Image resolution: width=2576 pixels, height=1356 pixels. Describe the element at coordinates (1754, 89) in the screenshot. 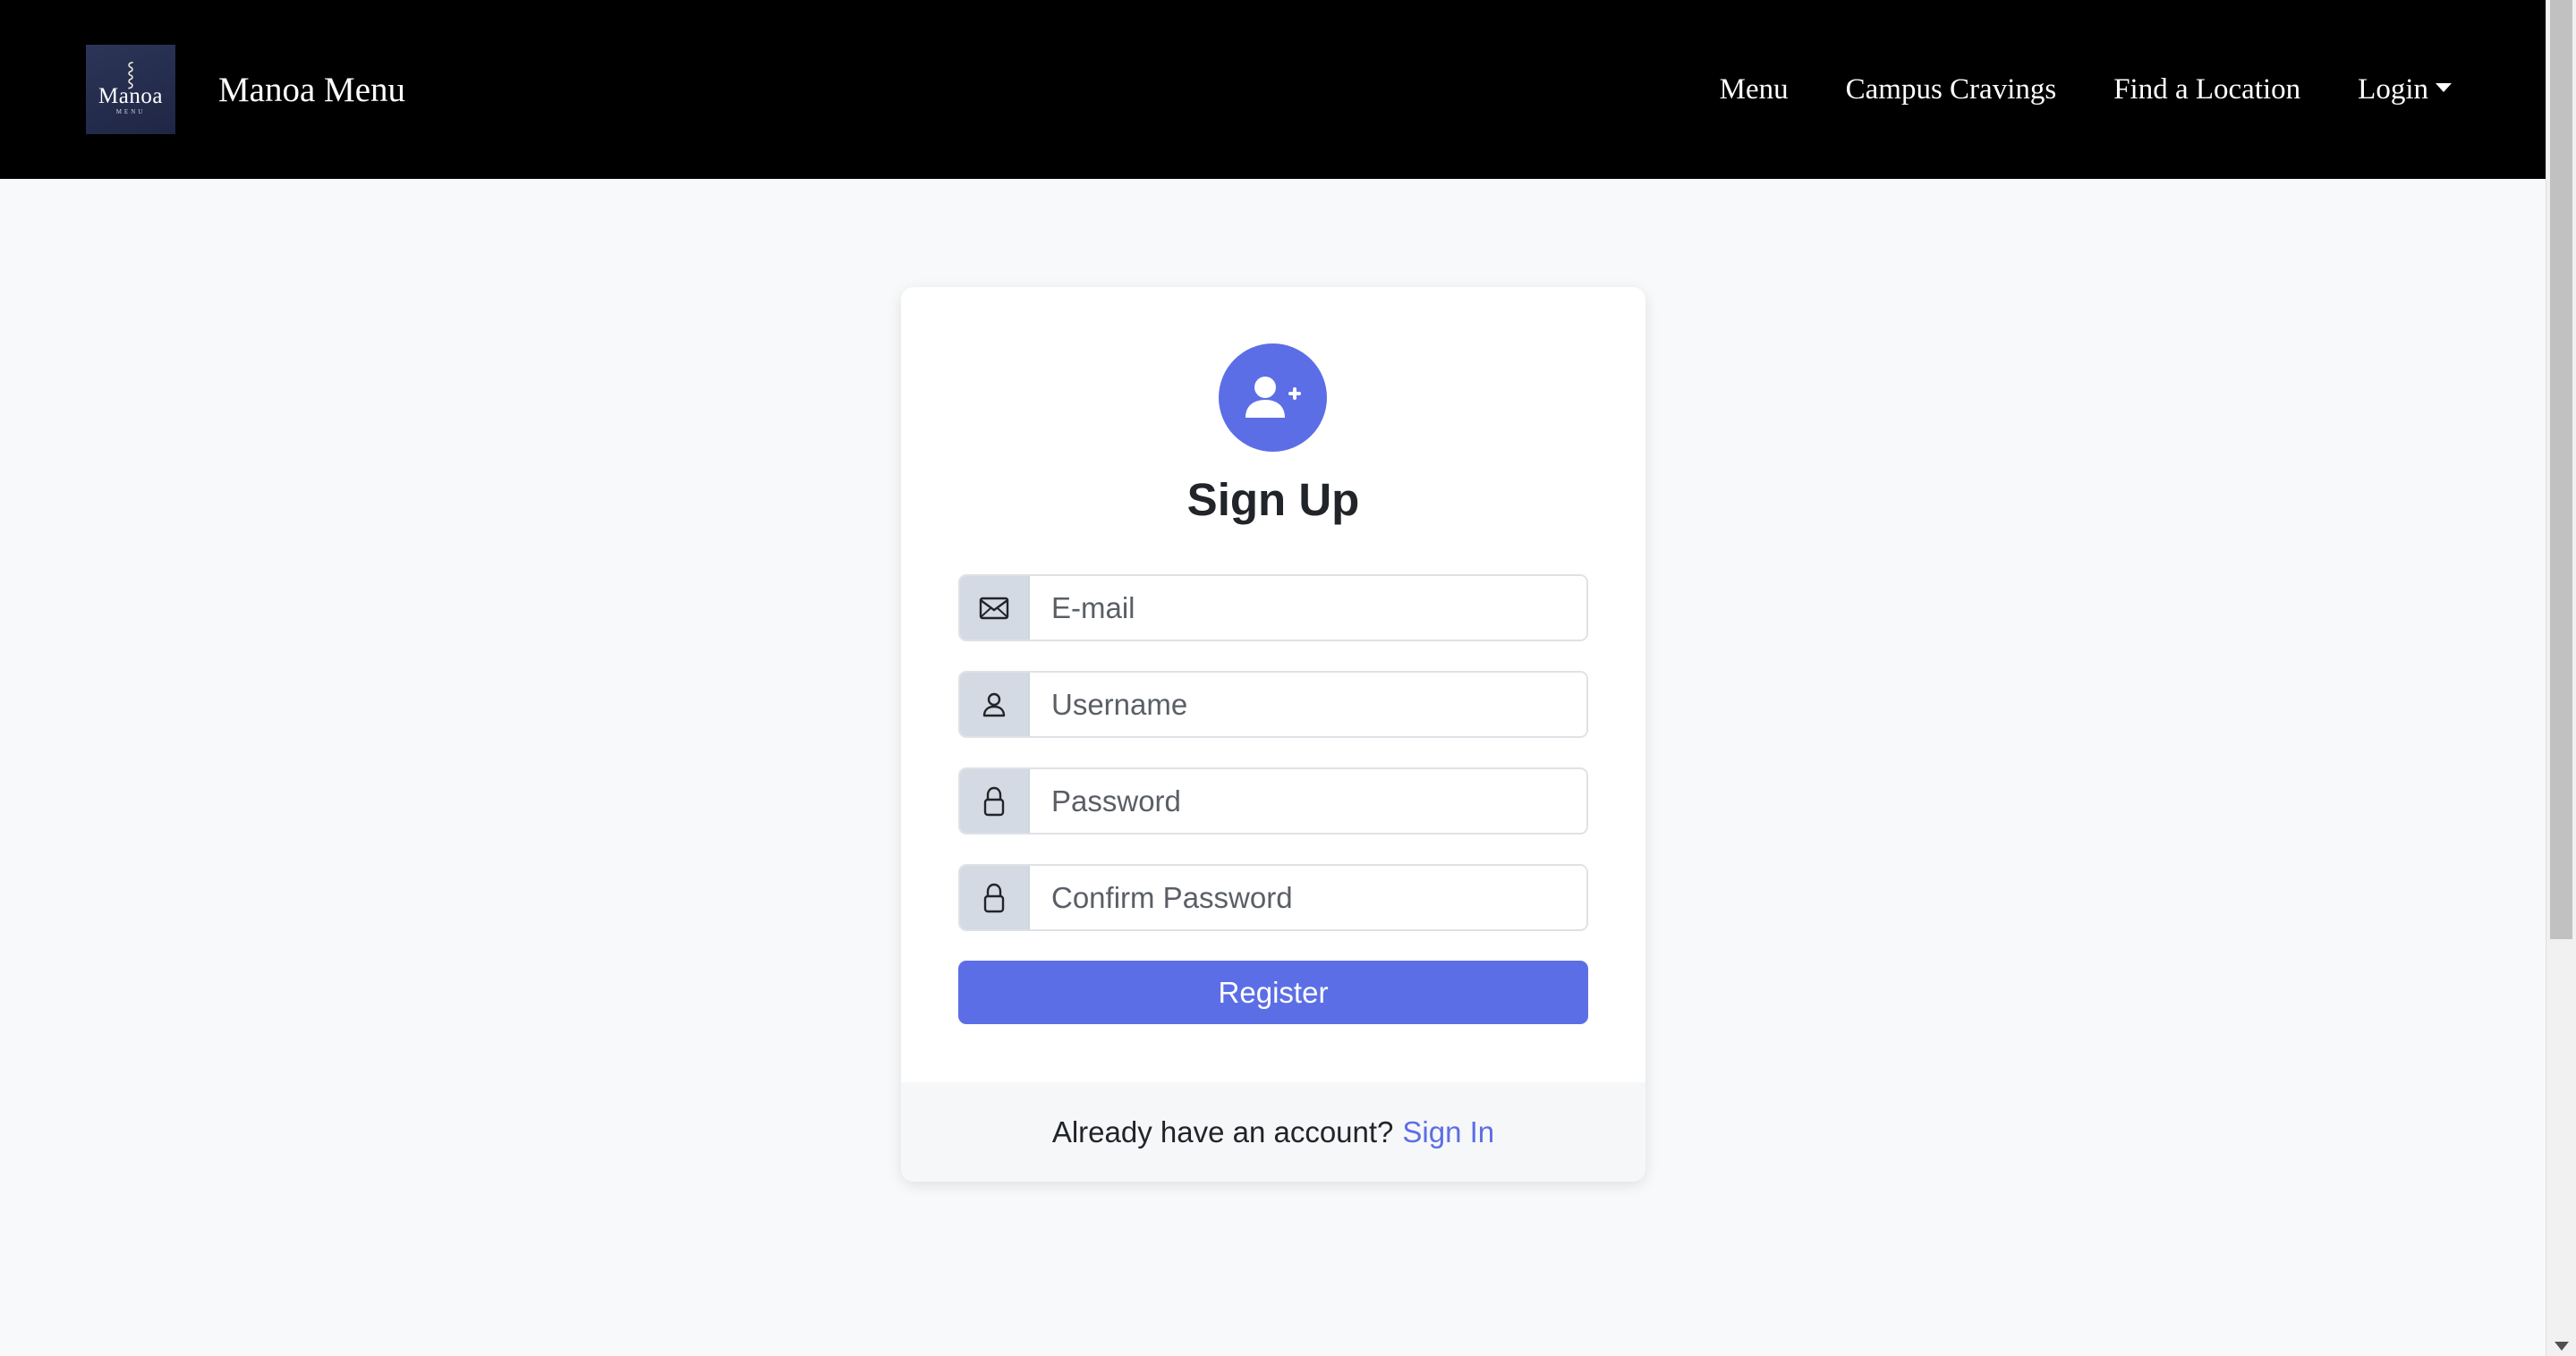

I see `nav-link-menu: Menu` at that location.